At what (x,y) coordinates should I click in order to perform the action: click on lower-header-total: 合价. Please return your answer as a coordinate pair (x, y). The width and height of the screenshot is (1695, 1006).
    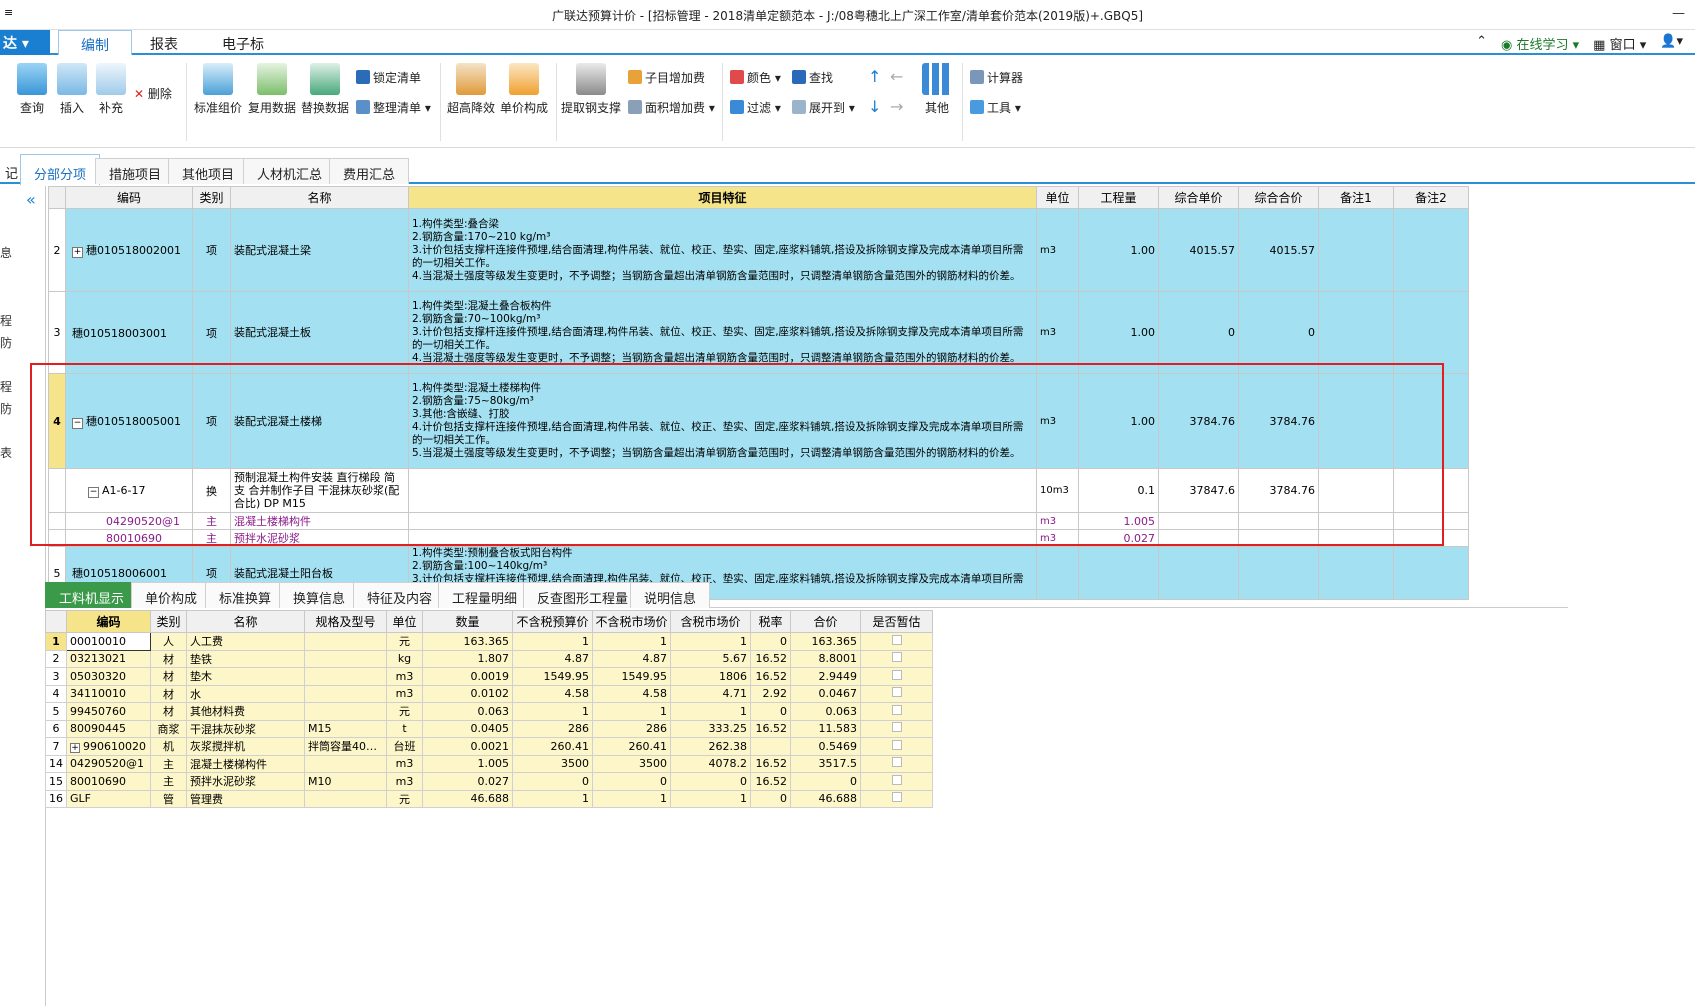
    Looking at the image, I should click on (825, 621).